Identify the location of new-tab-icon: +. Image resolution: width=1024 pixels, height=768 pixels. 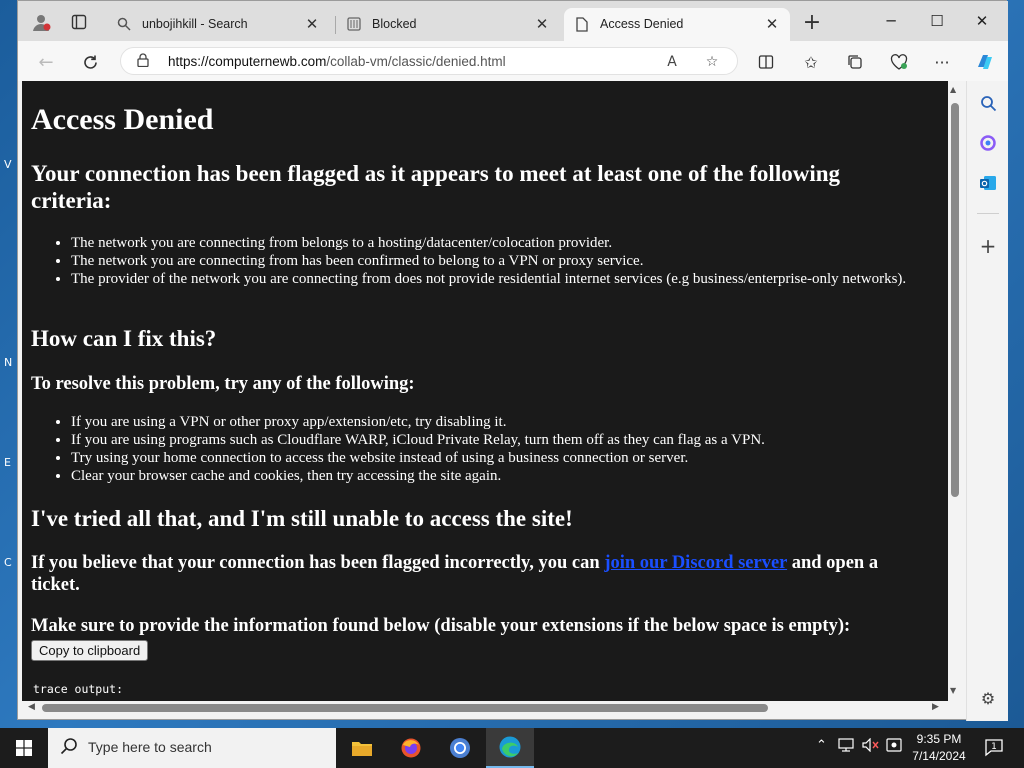
(812, 22).